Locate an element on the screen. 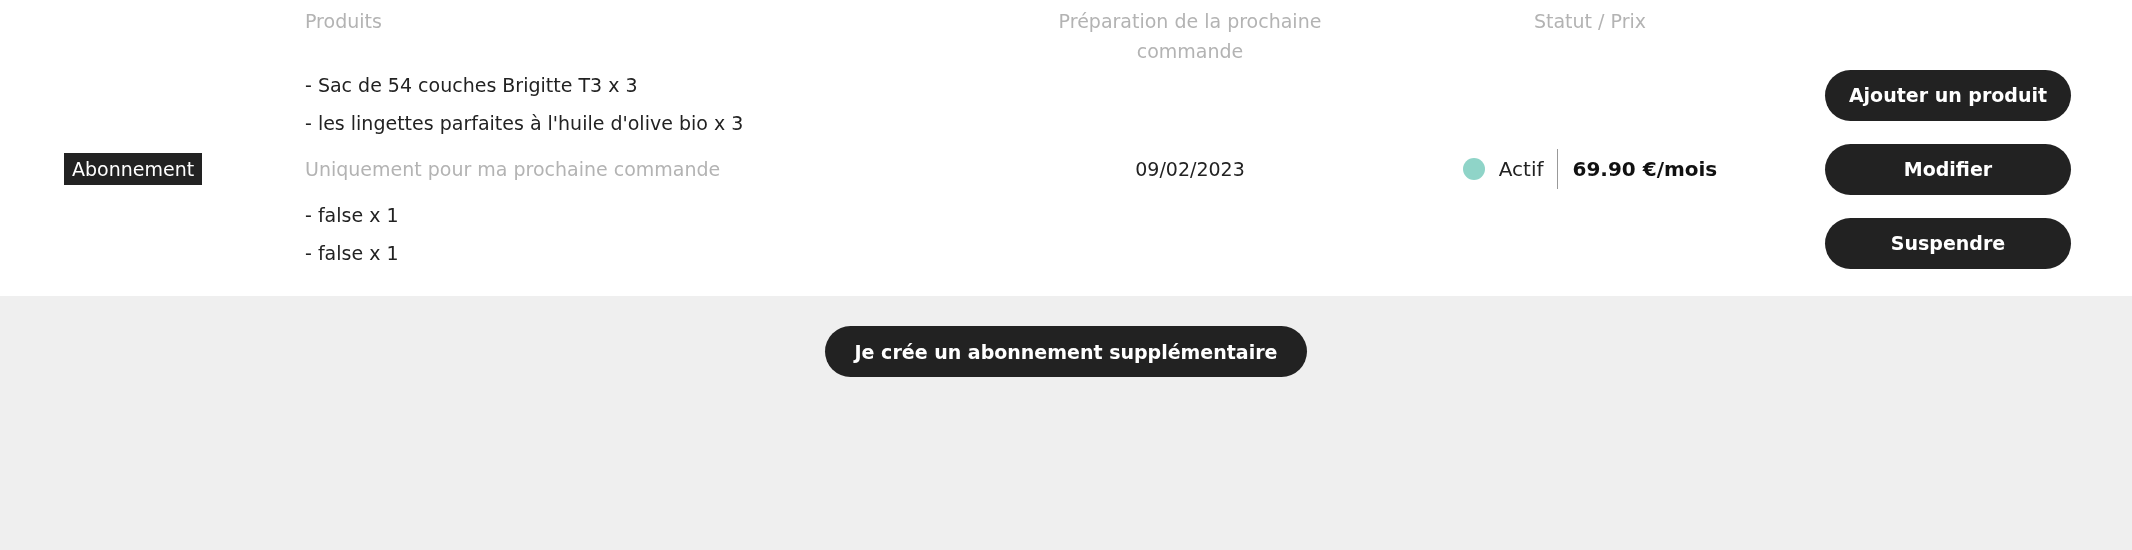 This screenshot has width=2132, height=550. add-subscription-button: Je crée un abonnement supplémentaire is located at coordinates (1066, 351).